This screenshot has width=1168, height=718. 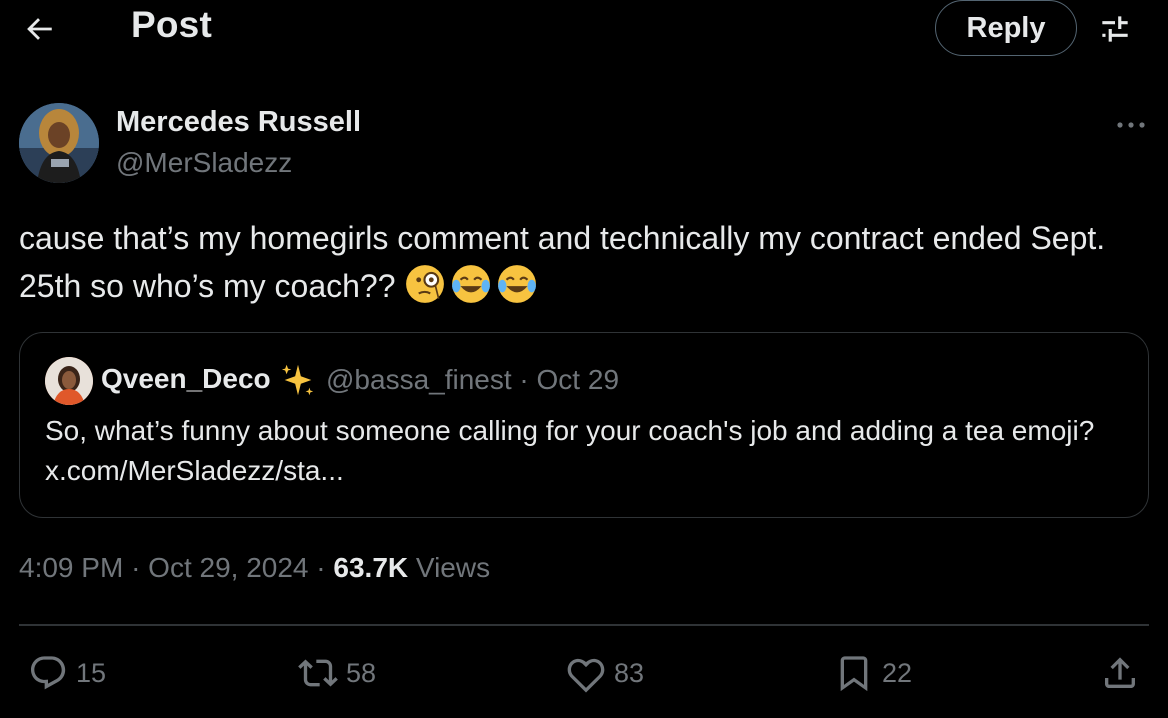 I want to click on repost-action-button: 58, so click(x=337, y=673).